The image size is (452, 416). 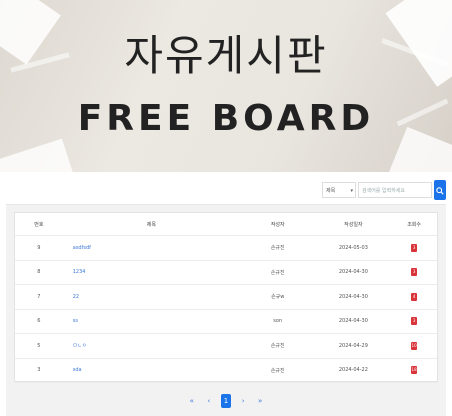 I want to click on table-header-row: 번호 제목 작성자 작성일자 조회수, so click(x=226, y=224).